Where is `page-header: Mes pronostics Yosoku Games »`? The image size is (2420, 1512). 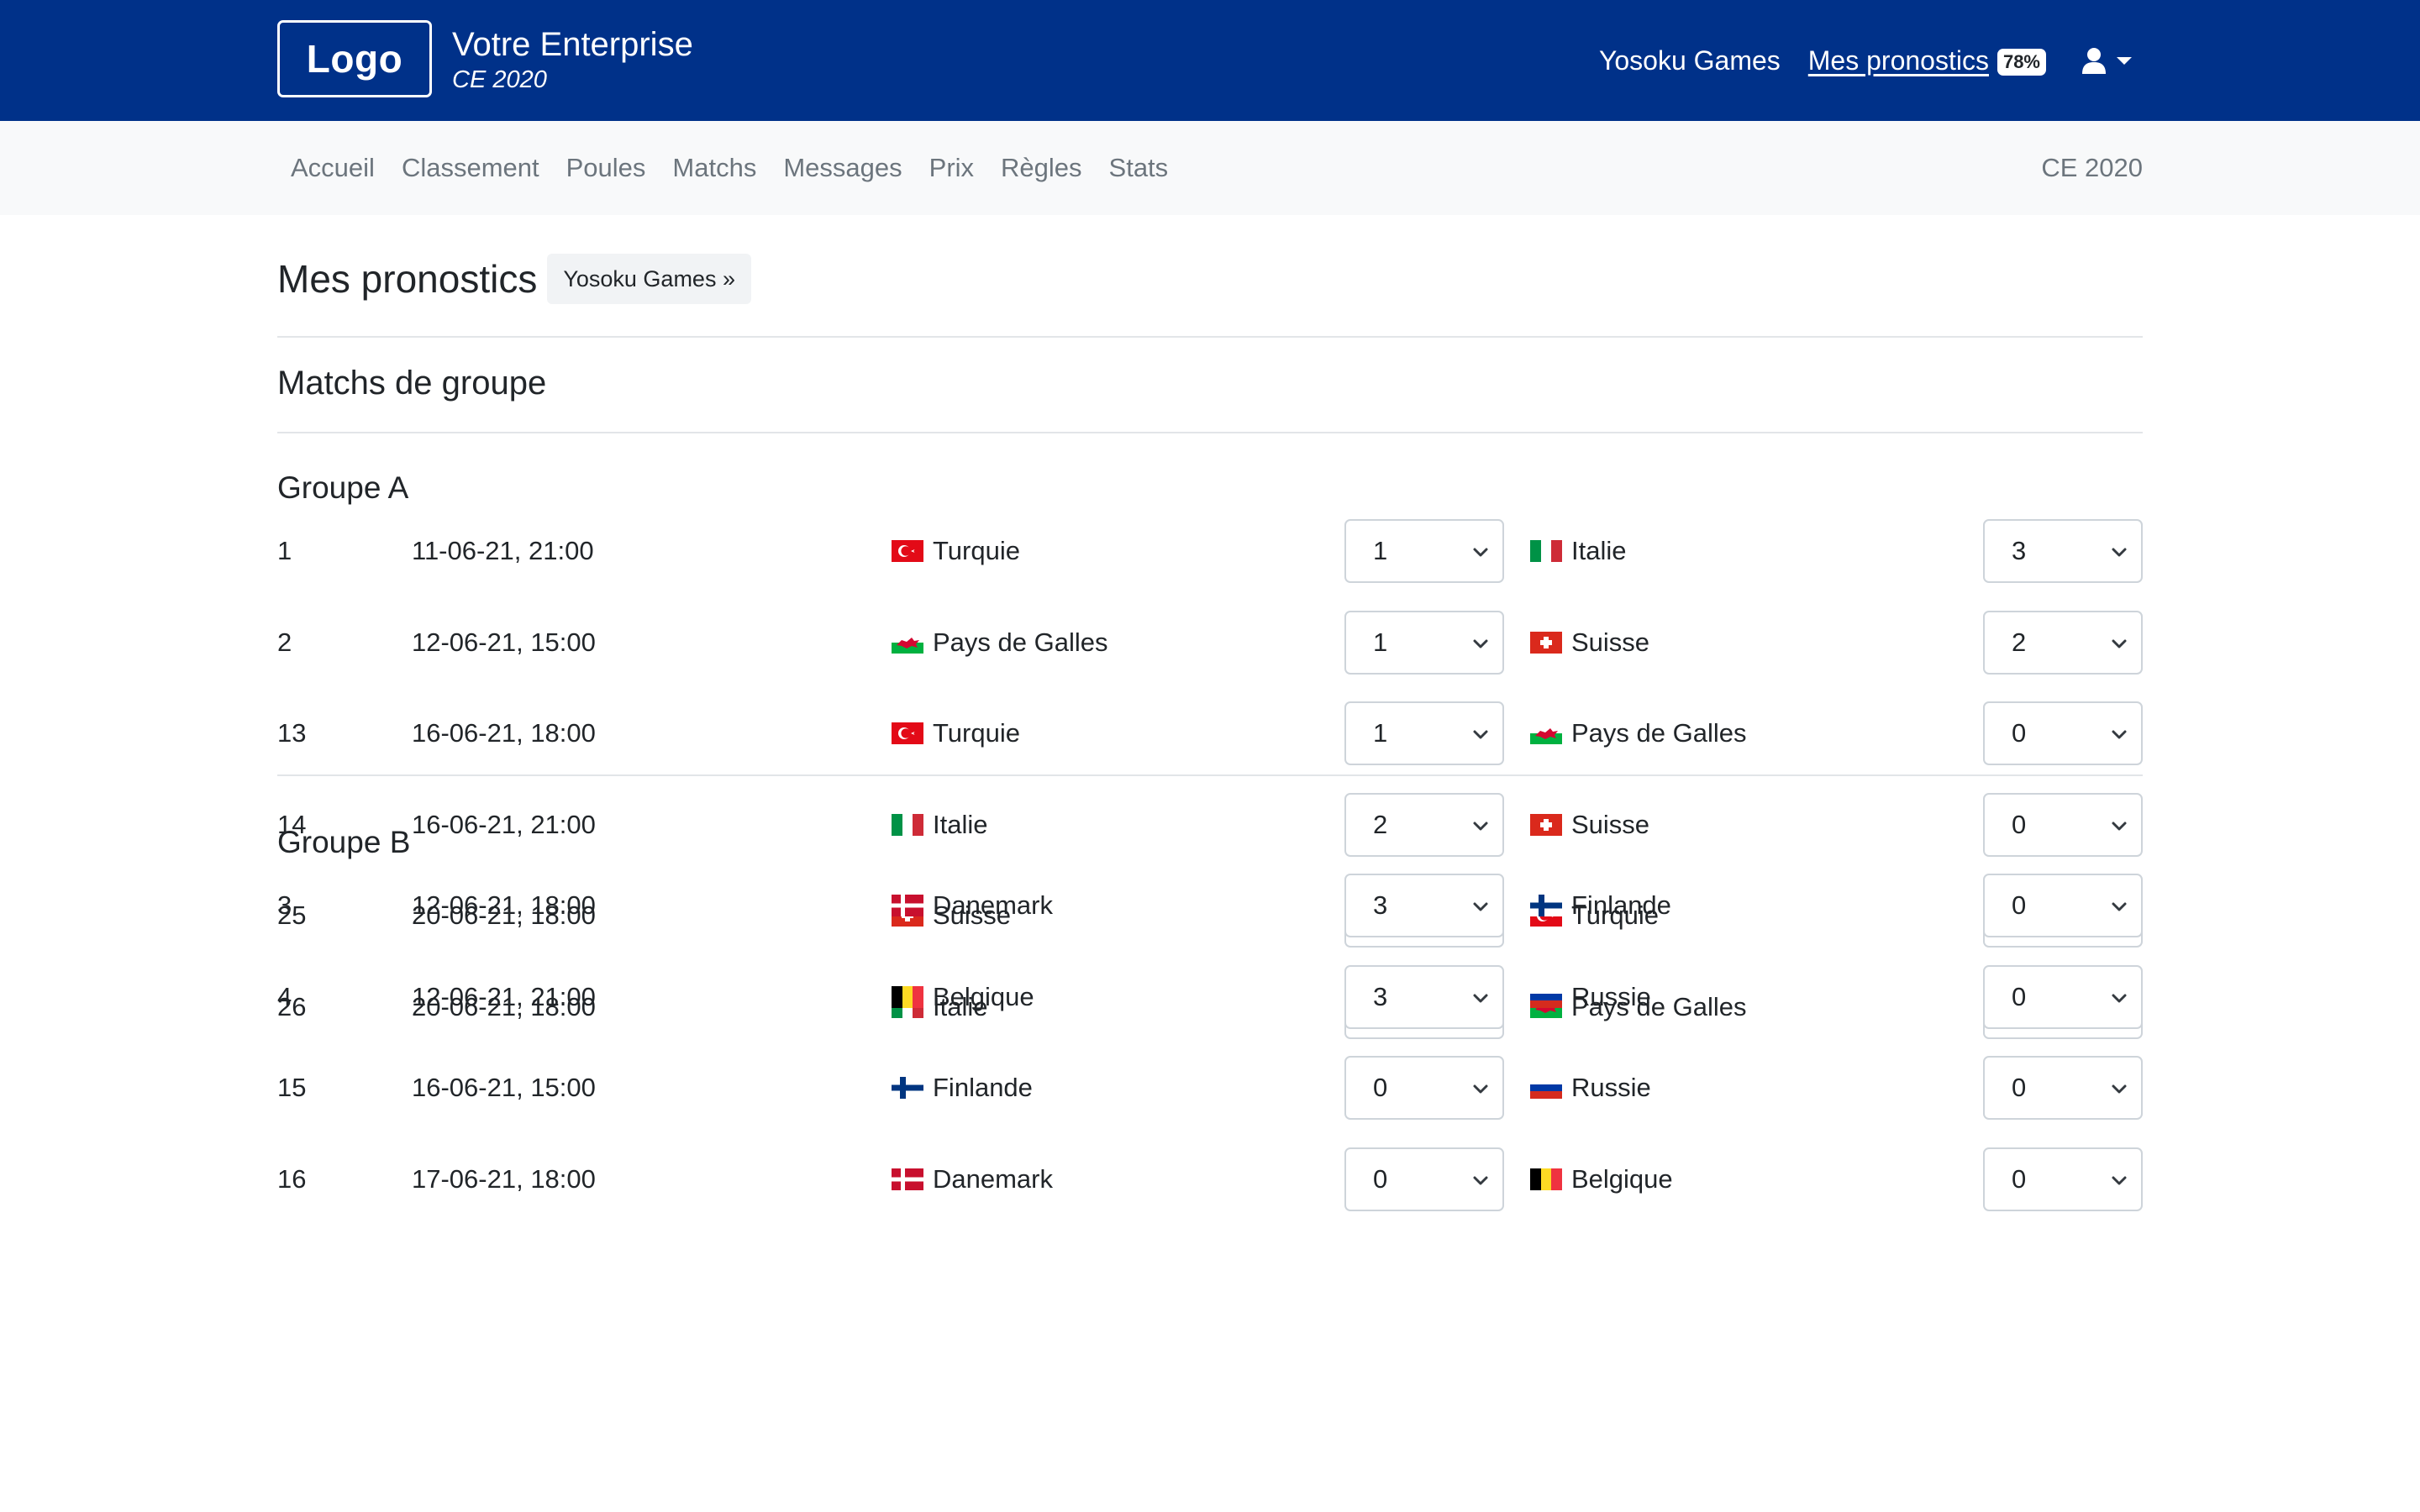 page-header: Mes pronostics Yosoku Games » is located at coordinates (514, 279).